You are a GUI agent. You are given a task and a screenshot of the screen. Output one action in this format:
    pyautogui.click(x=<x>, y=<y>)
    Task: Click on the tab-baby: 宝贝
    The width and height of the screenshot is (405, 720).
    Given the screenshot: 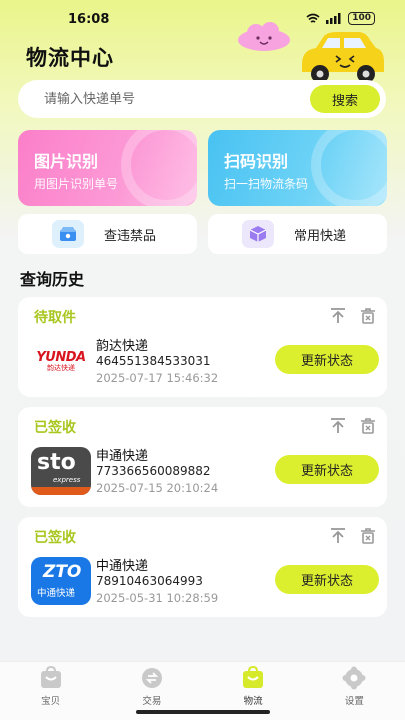 What is the action you would take?
    pyautogui.click(x=50, y=691)
    